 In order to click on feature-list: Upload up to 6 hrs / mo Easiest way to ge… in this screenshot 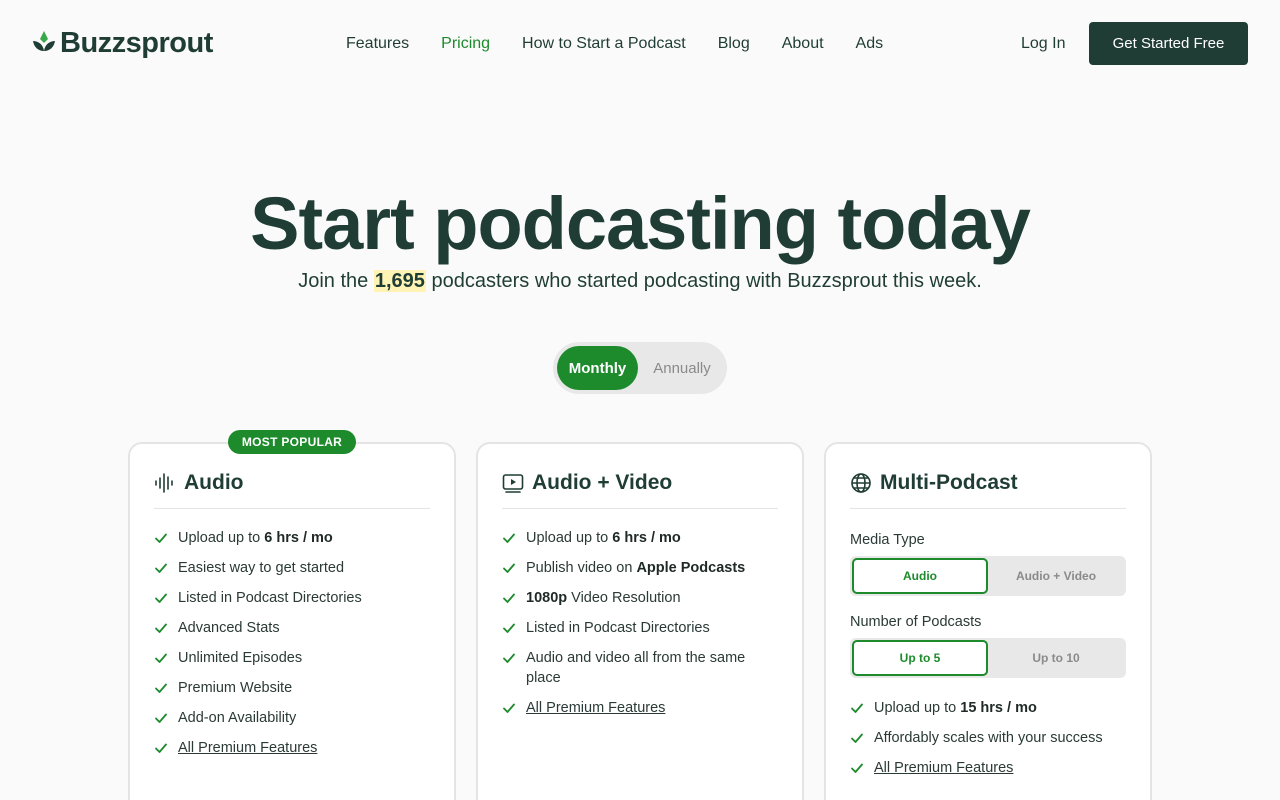, I will do `click(294, 648)`.